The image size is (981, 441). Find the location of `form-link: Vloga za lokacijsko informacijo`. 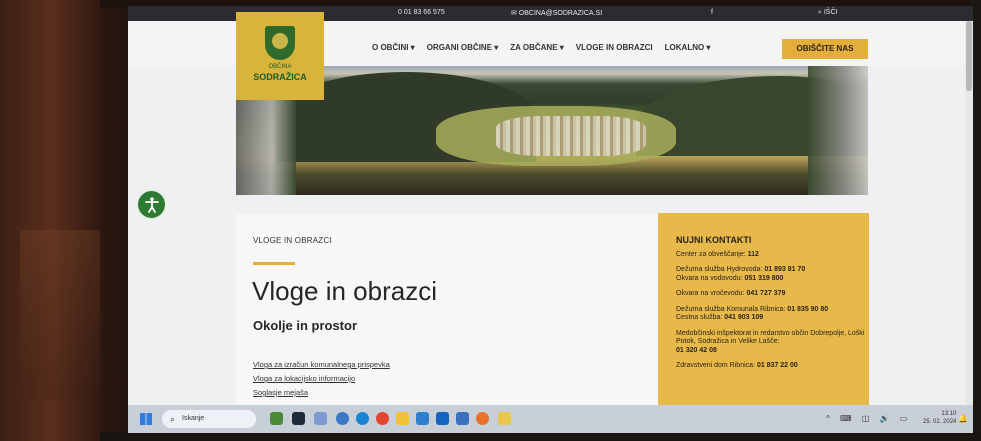

form-link: Vloga za lokacijsko informacijo is located at coordinates (321, 378).